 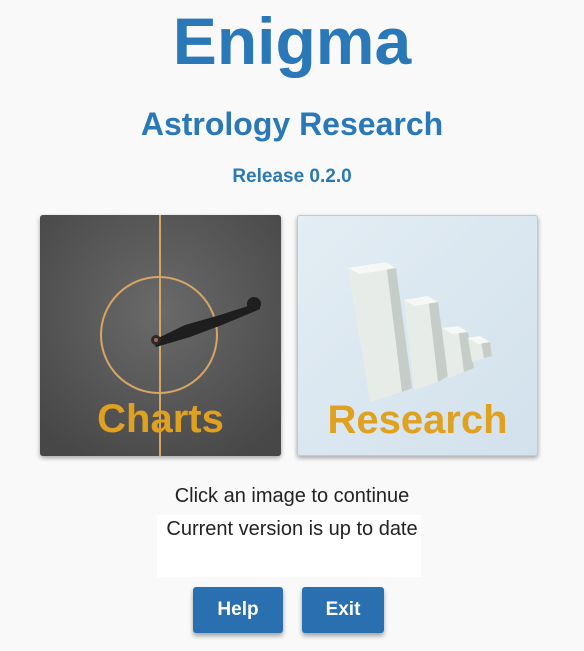 I want to click on research-label: Research, so click(x=417, y=420).